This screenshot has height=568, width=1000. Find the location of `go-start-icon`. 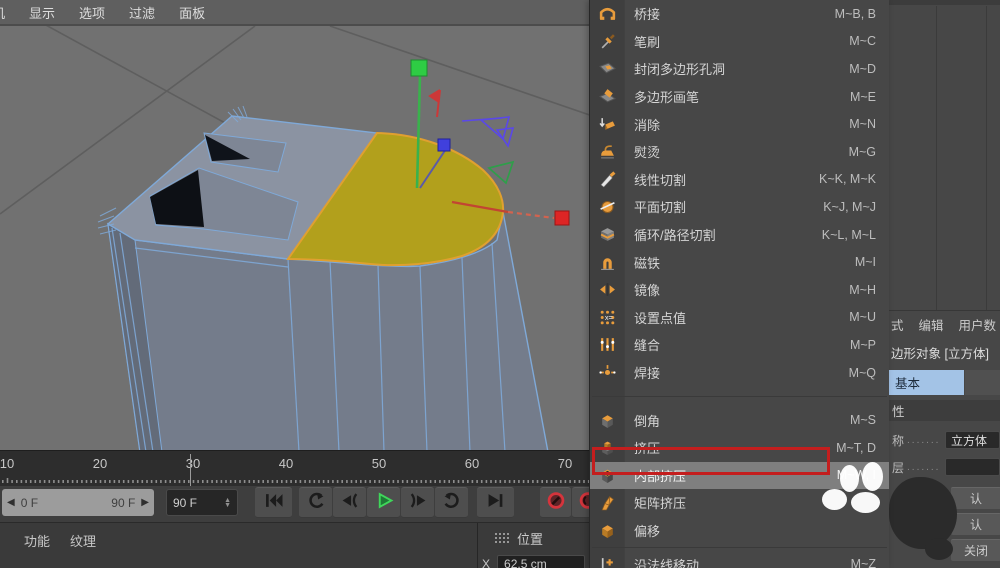

go-start-icon is located at coordinates (274, 503).